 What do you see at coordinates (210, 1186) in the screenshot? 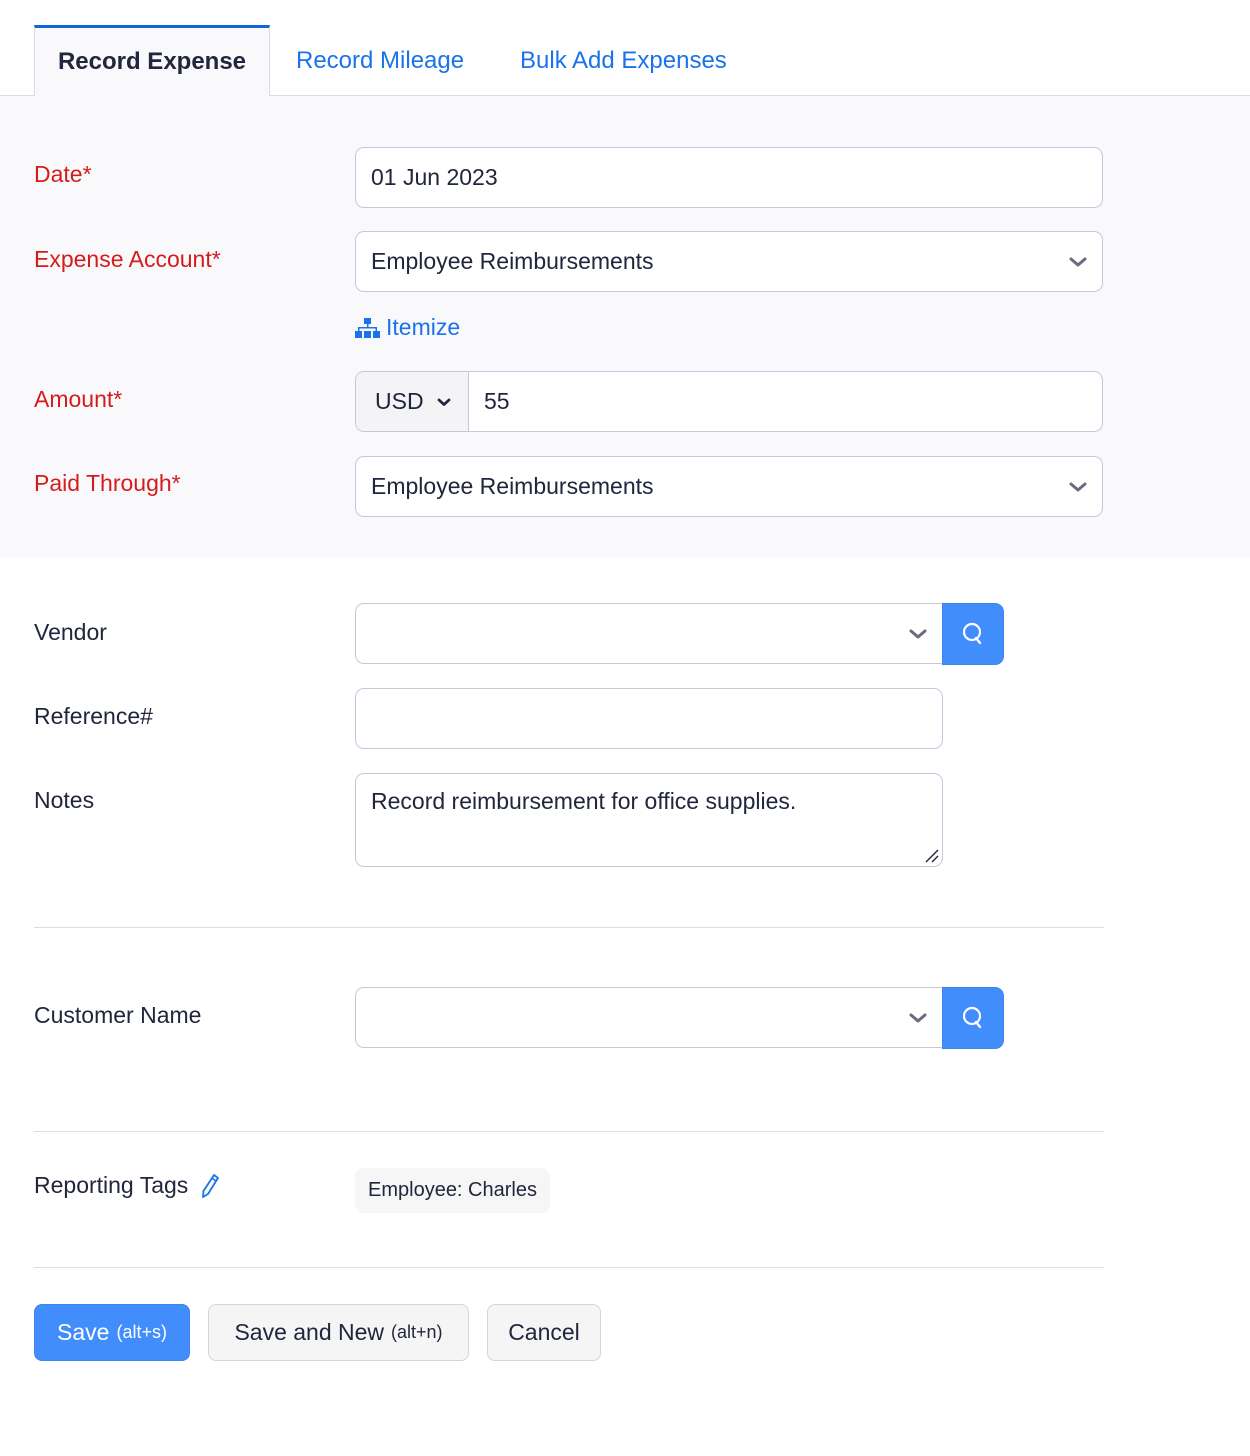
I see `pencil-icon` at bounding box center [210, 1186].